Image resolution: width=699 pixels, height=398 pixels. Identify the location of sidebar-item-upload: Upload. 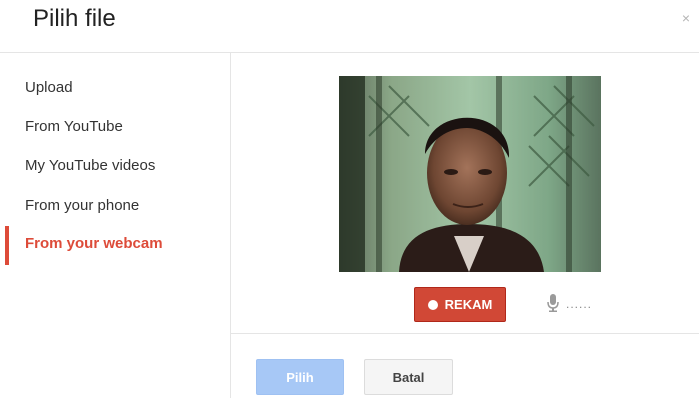
(49, 87).